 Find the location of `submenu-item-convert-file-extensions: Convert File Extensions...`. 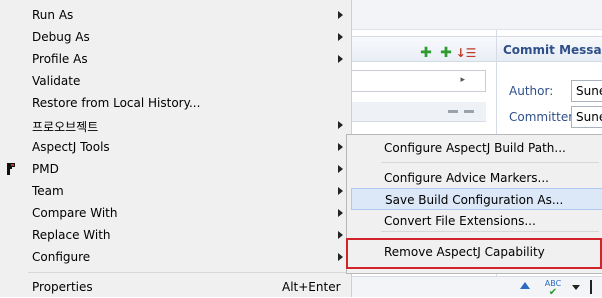

submenu-item-convert-file-extensions: Convert File Extensions... is located at coordinates (476, 221).